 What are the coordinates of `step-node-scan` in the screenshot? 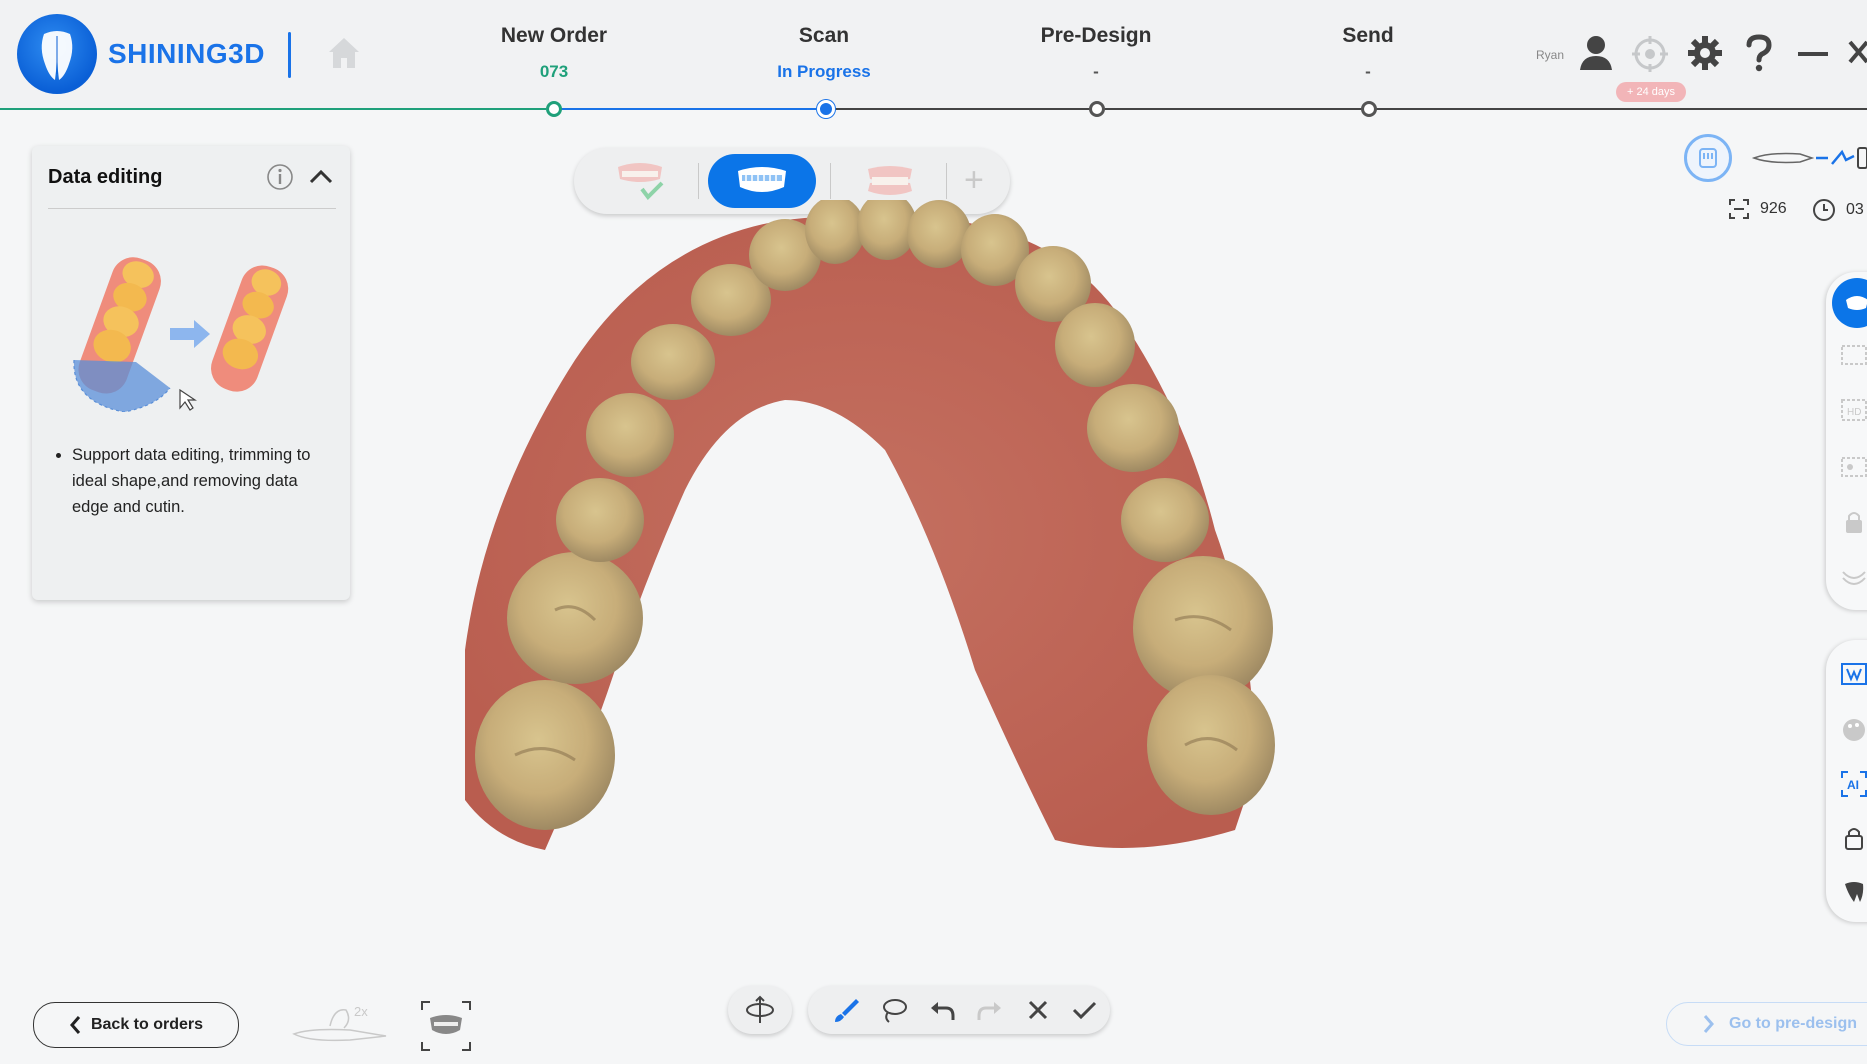 It's located at (826, 109).